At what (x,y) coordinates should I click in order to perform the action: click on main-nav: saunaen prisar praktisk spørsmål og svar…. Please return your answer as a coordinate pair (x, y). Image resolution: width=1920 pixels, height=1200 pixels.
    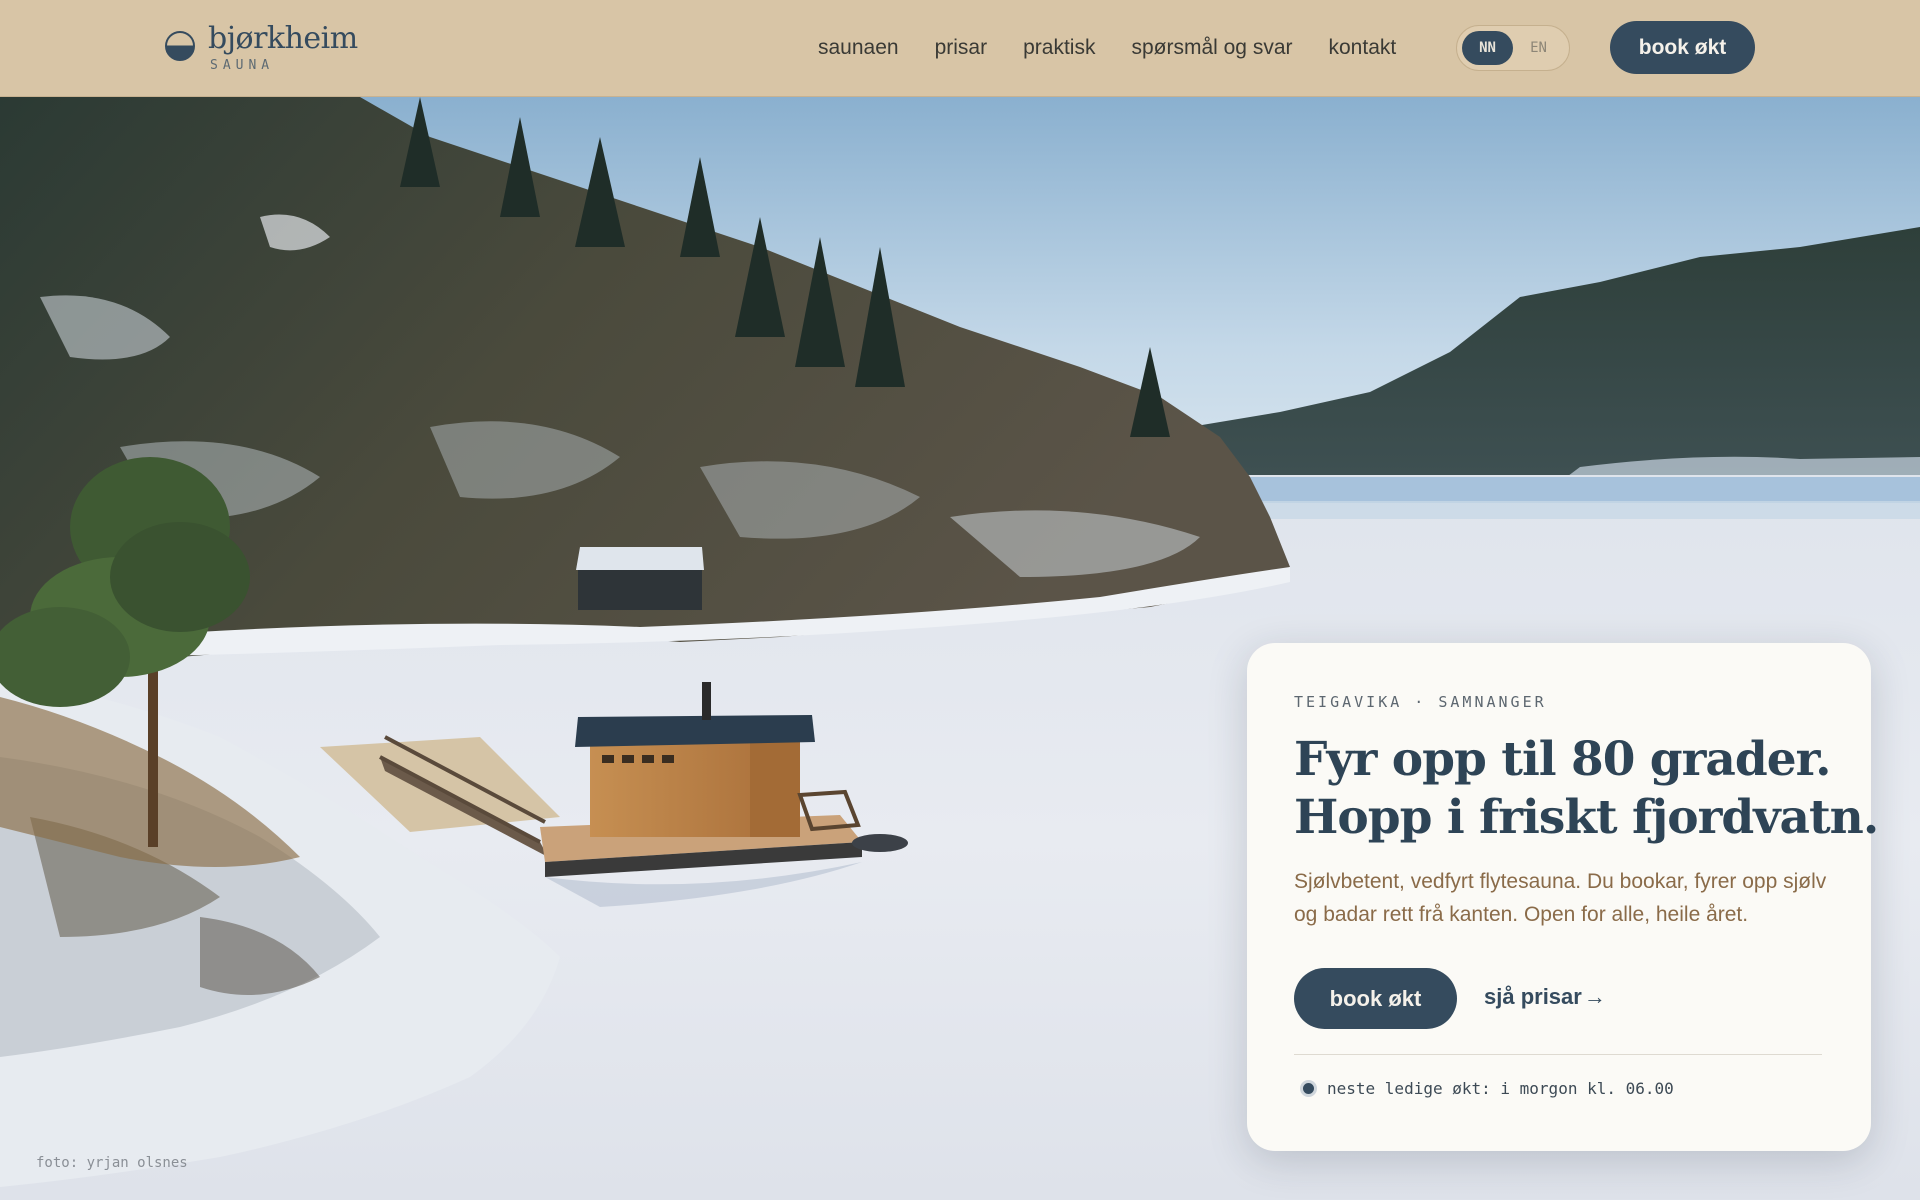
    Looking at the image, I should click on (1107, 48).